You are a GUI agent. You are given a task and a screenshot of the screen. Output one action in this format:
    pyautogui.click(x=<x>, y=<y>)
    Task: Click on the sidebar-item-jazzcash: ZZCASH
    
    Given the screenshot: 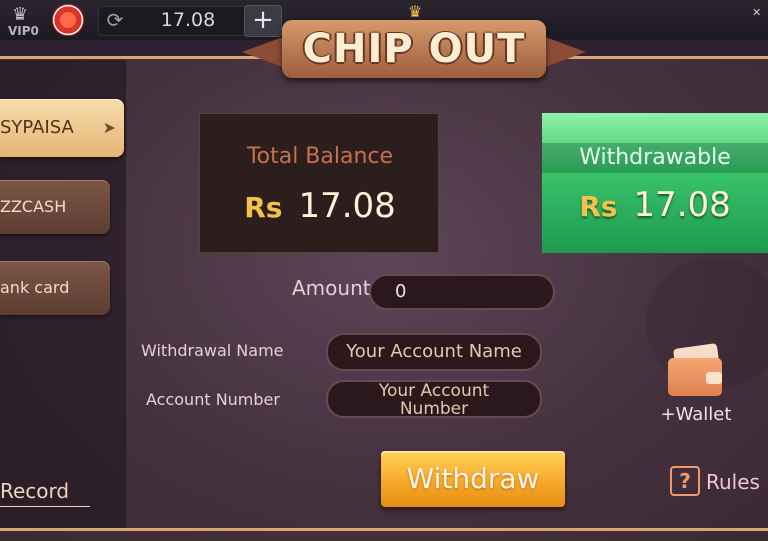 What is the action you would take?
    pyautogui.click(x=55, y=207)
    